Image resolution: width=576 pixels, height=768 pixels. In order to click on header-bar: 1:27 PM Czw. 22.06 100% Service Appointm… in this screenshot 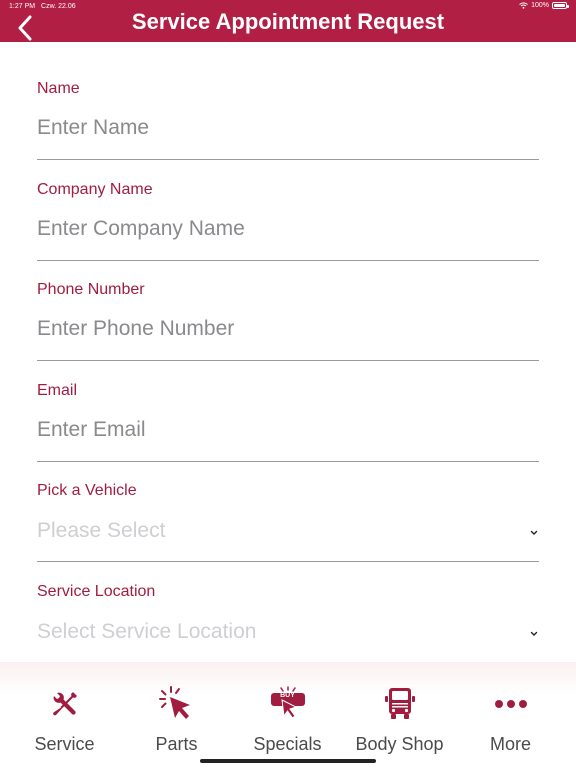, I will do `click(288, 21)`.